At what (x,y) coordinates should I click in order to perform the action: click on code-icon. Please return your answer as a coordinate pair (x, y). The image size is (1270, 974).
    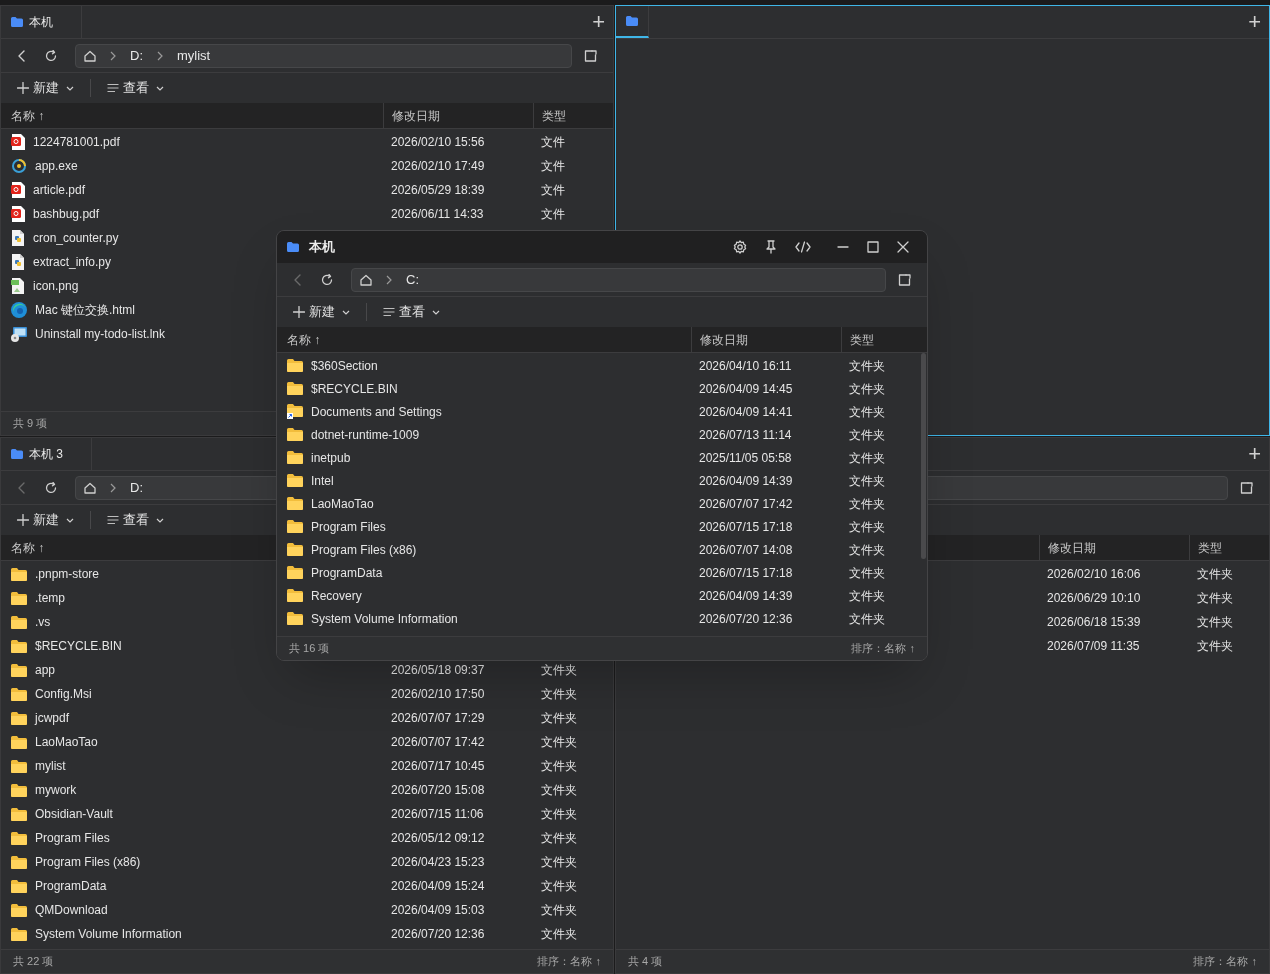
    Looking at the image, I should click on (803, 247).